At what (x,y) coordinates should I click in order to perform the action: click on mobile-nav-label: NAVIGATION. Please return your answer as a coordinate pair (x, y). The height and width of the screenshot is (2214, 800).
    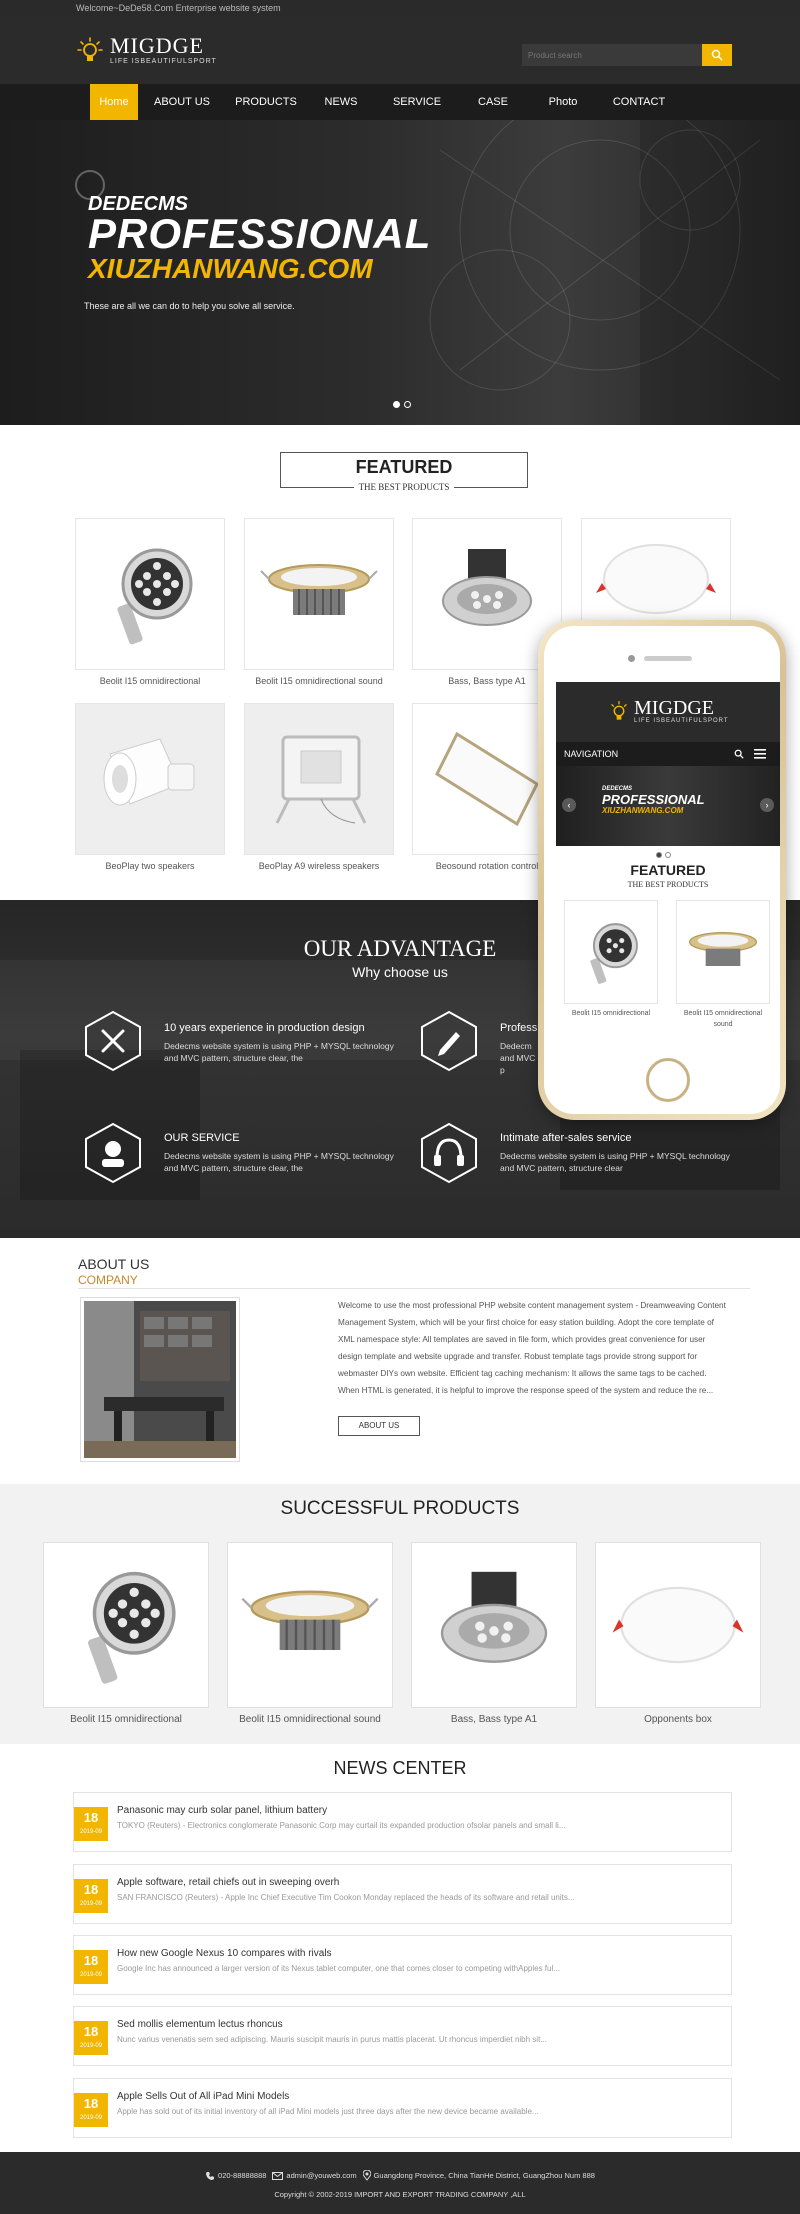
    Looking at the image, I should click on (591, 754).